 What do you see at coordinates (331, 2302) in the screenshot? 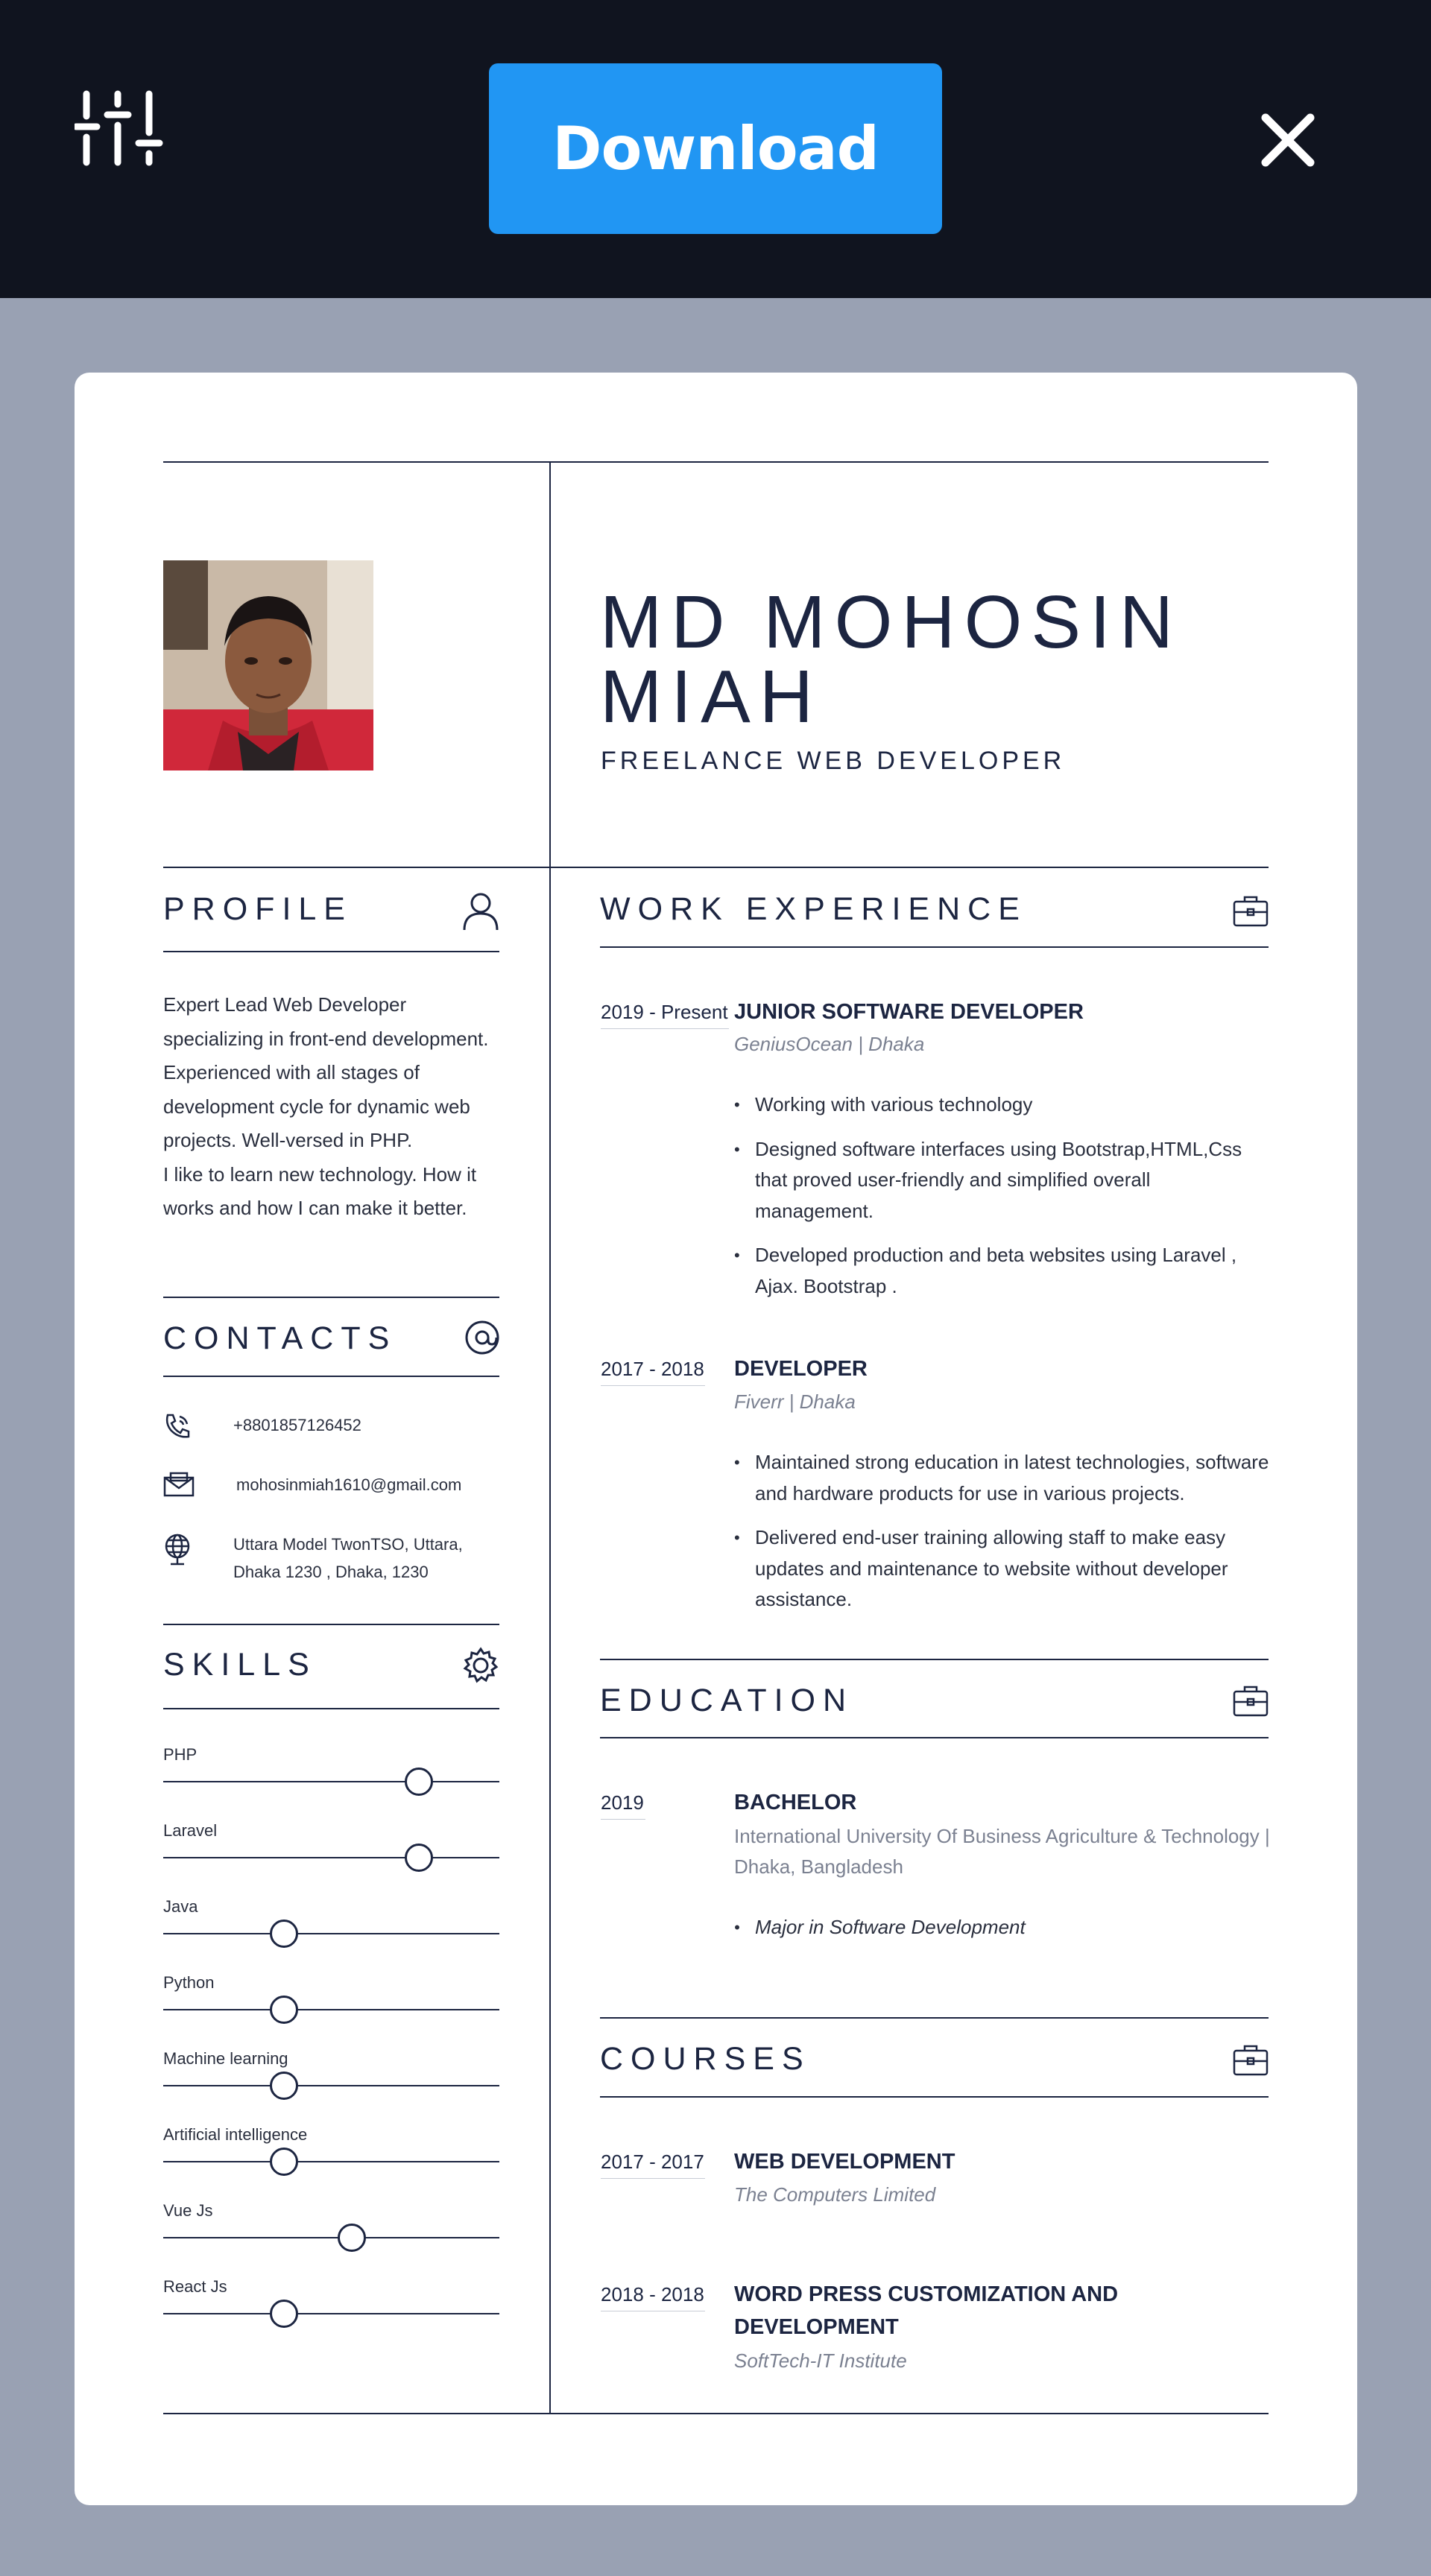
I see `skill-row: React Js` at bounding box center [331, 2302].